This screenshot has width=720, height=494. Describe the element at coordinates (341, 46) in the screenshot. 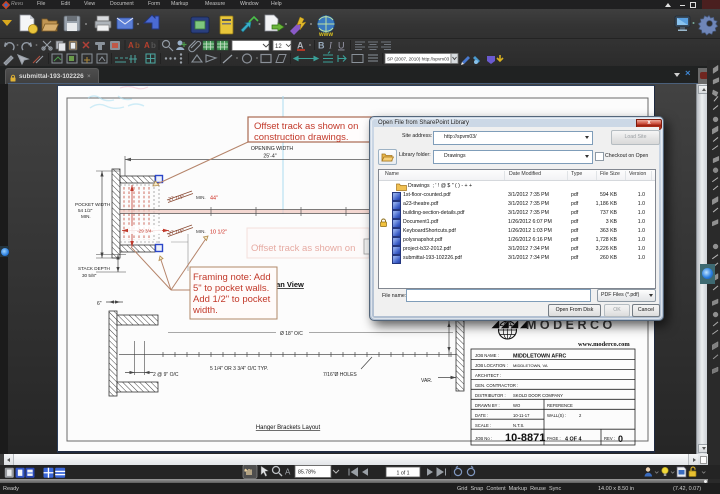

I see `svg-text: U` at that location.